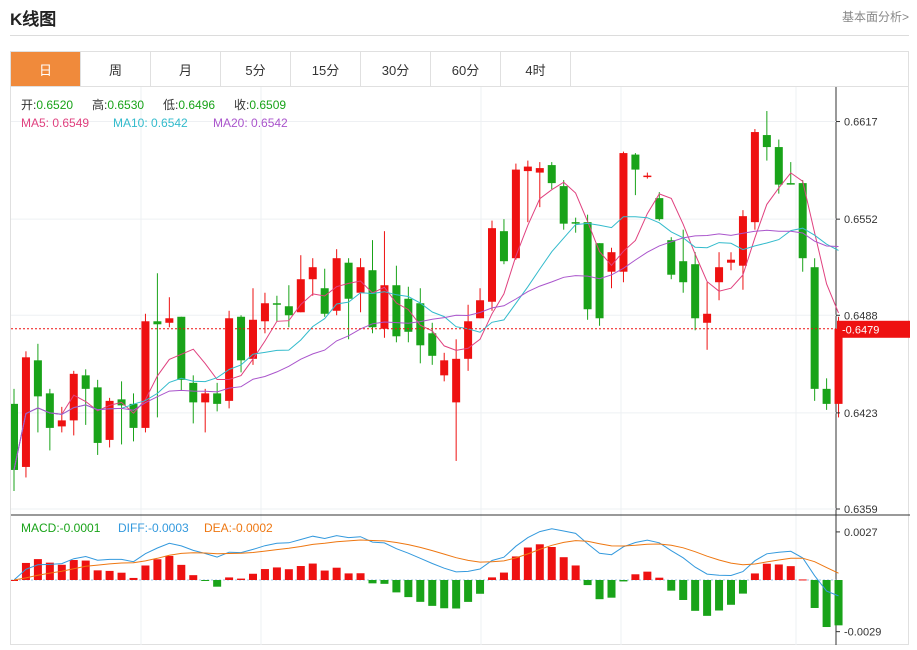  Describe the element at coordinates (862, 633) in the screenshot. I see `macd-tick-label-1: -0.0029` at that location.